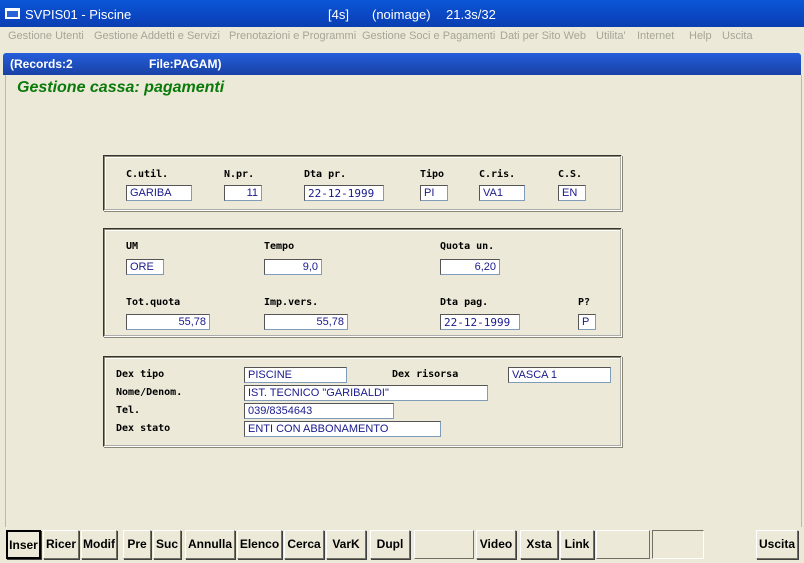 This screenshot has width=804, height=563. I want to click on tot-quota-field: 55,78, so click(168, 322).